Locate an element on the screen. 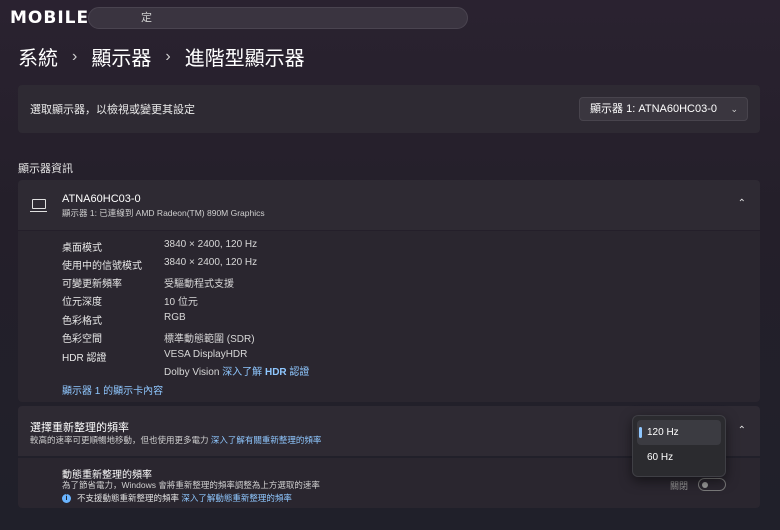  refresh-rate-dropdown-menu: 120 Hz 60 Hz is located at coordinates (679, 446).